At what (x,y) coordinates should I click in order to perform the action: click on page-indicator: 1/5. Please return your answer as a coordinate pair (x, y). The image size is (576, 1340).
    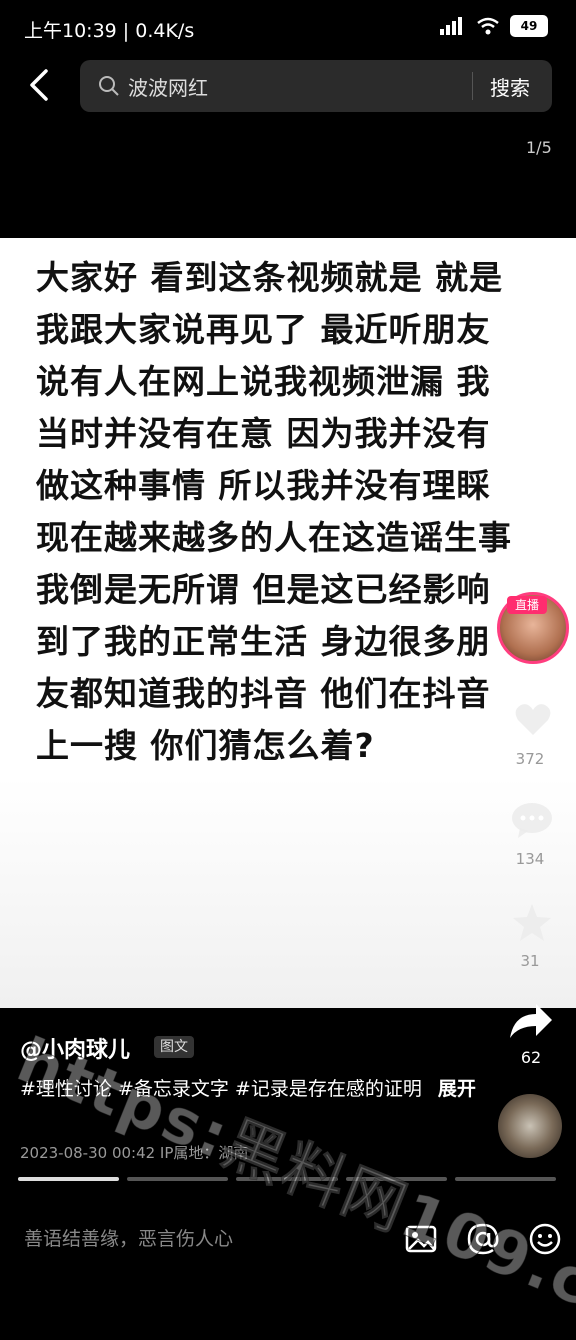
    Looking at the image, I should click on (539, 147).